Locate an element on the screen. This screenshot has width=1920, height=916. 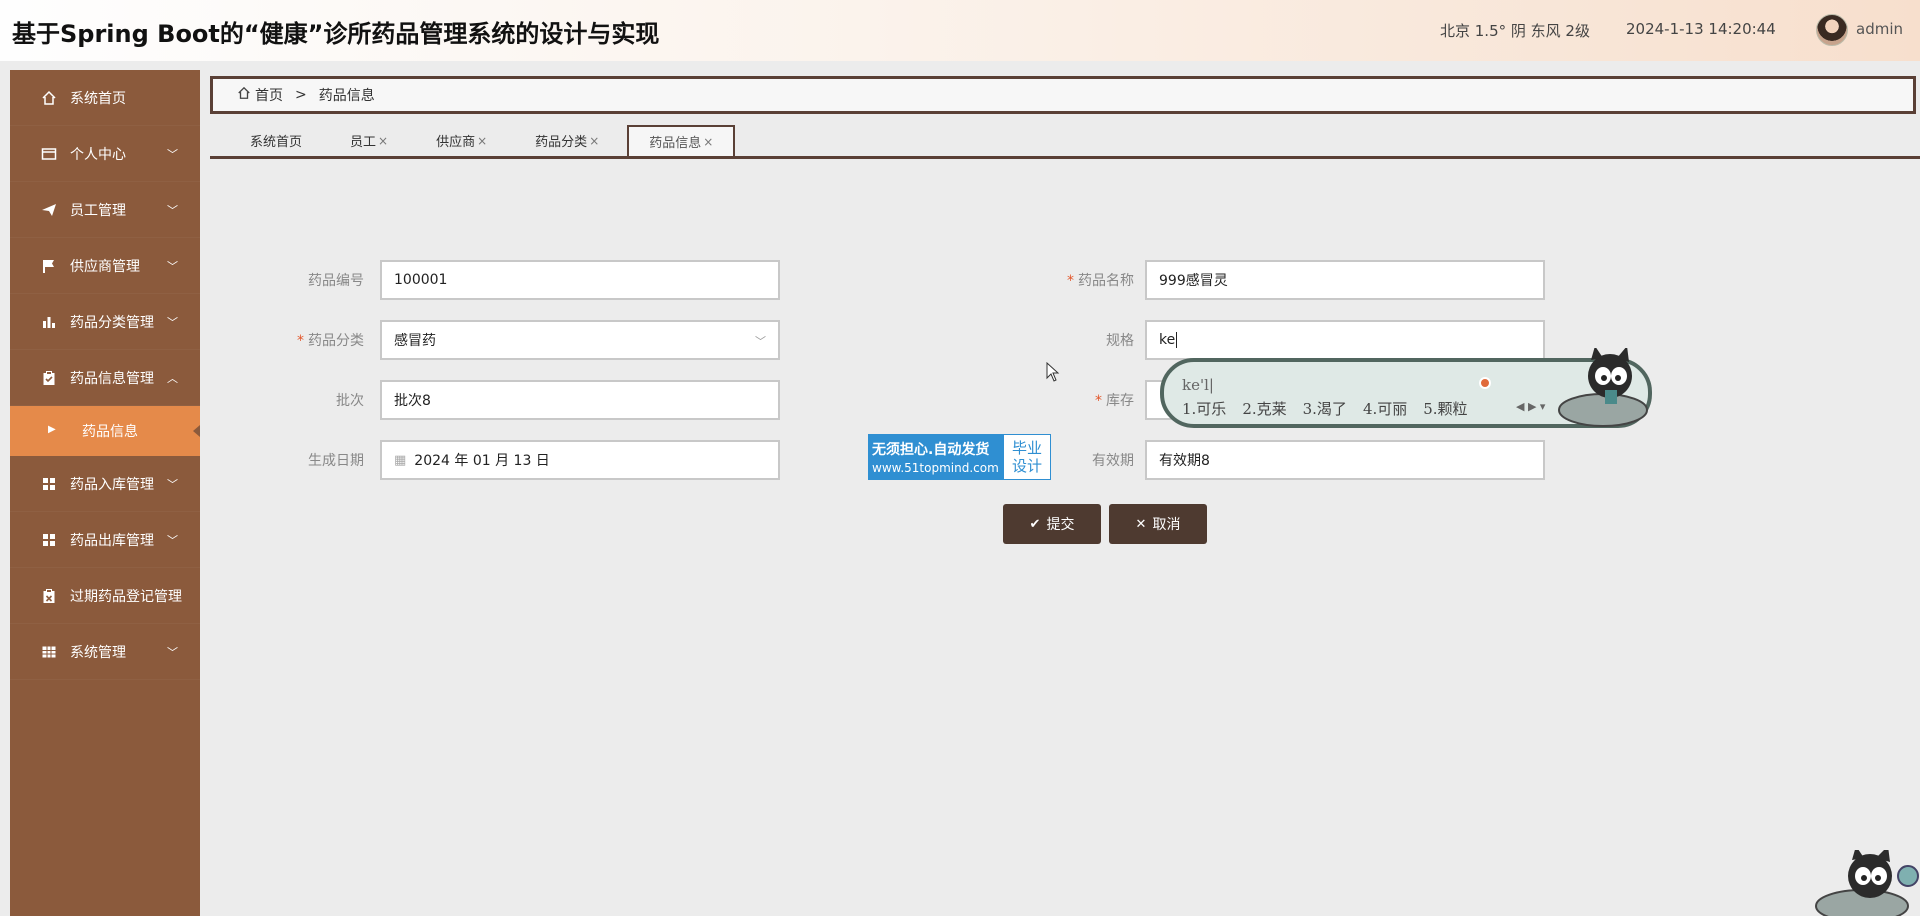
ad-badge-line1: 毕业 is located at coordinates (1026, 448).